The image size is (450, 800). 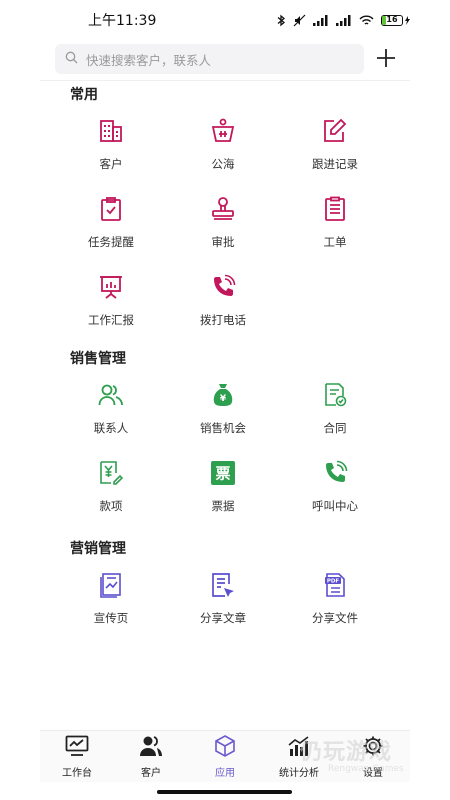 I want to click on nav-tab-workbench: 工作台, so click(x=77, y=757).